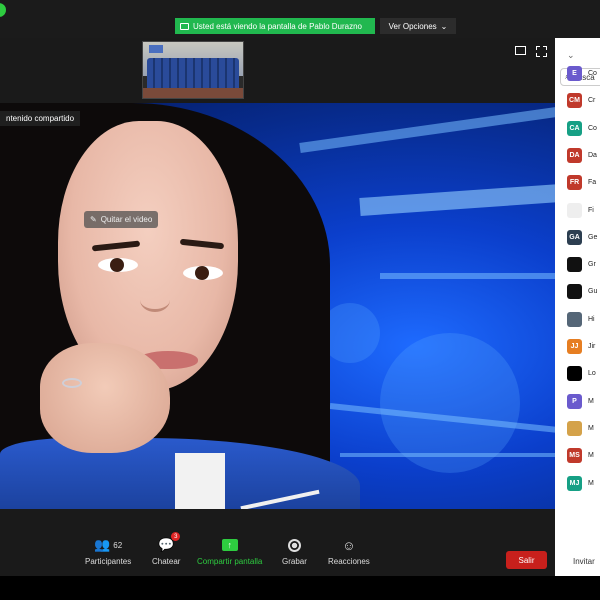 This screenshot has height=600, width=600. What do you see at coordinates (444, 26) in the screenshot?
I see `chevron-down-icon: ⌄` at bounding box center [444, 26].